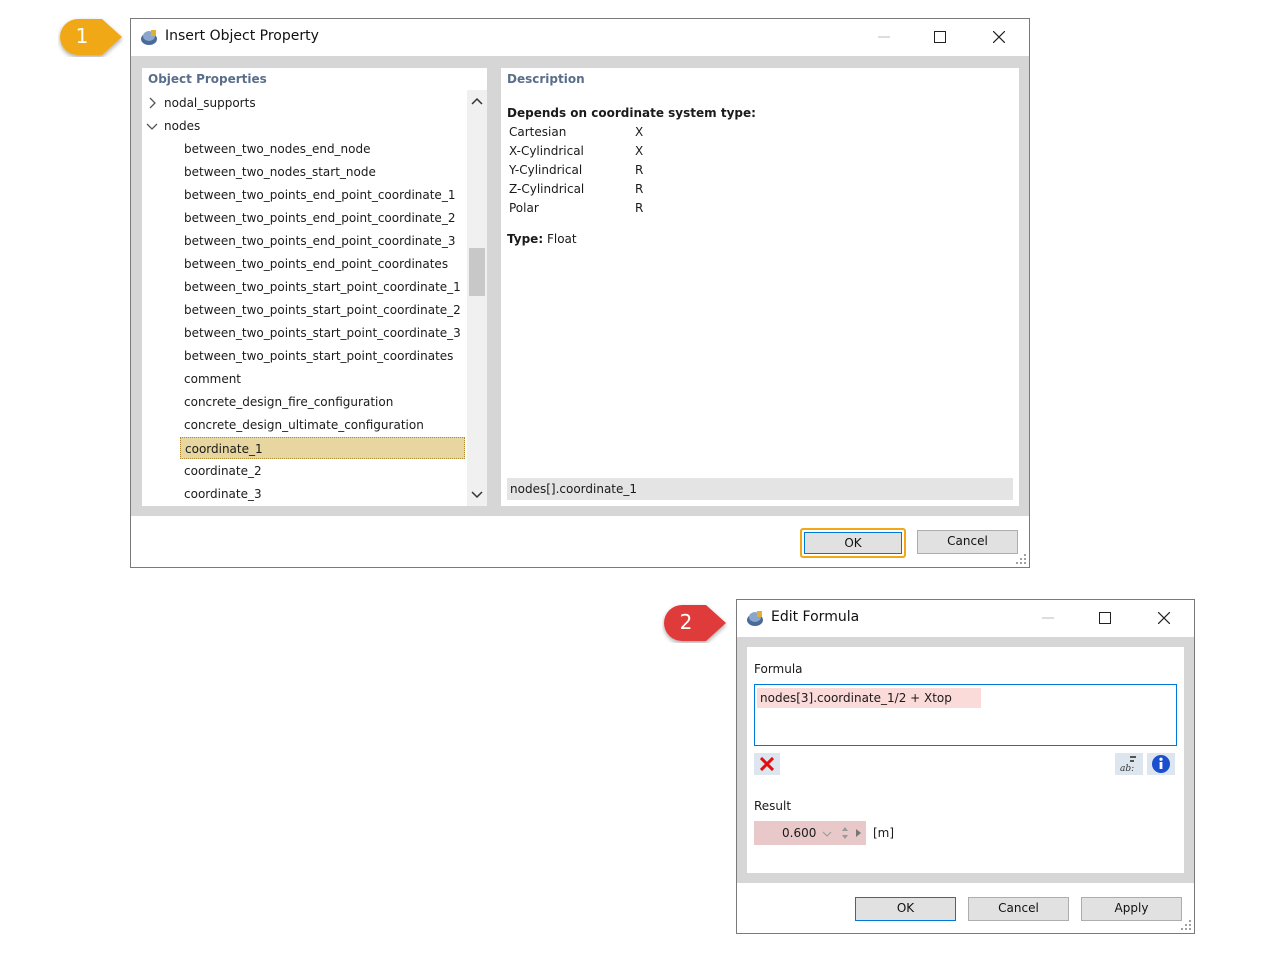 This screenshot has width=1280, height=960. I want to click on coord-system-name: X-Cylindrical, so click(546, 151).